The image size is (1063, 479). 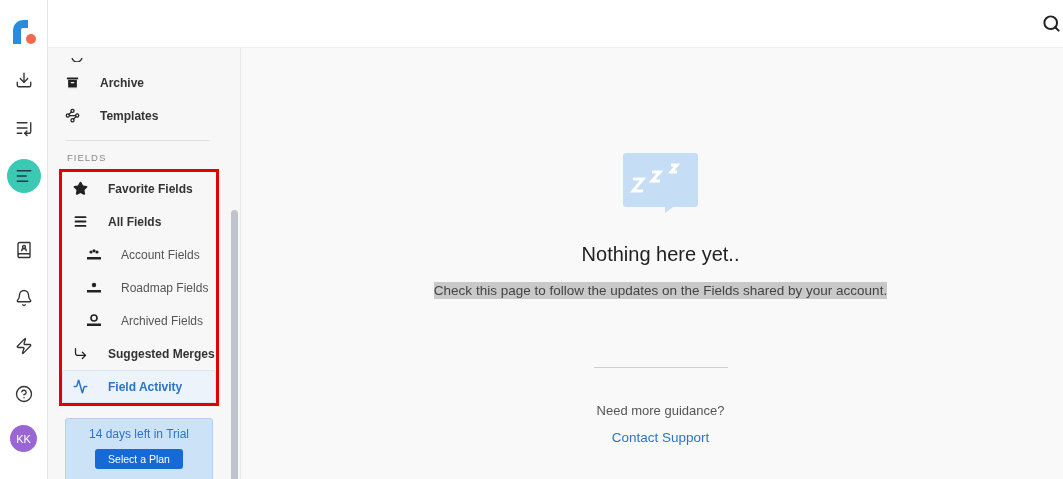 What do you see at coordinates (72, 115) in the screenshot?
I see `nodes-icon` at bounding box center [72, 115].